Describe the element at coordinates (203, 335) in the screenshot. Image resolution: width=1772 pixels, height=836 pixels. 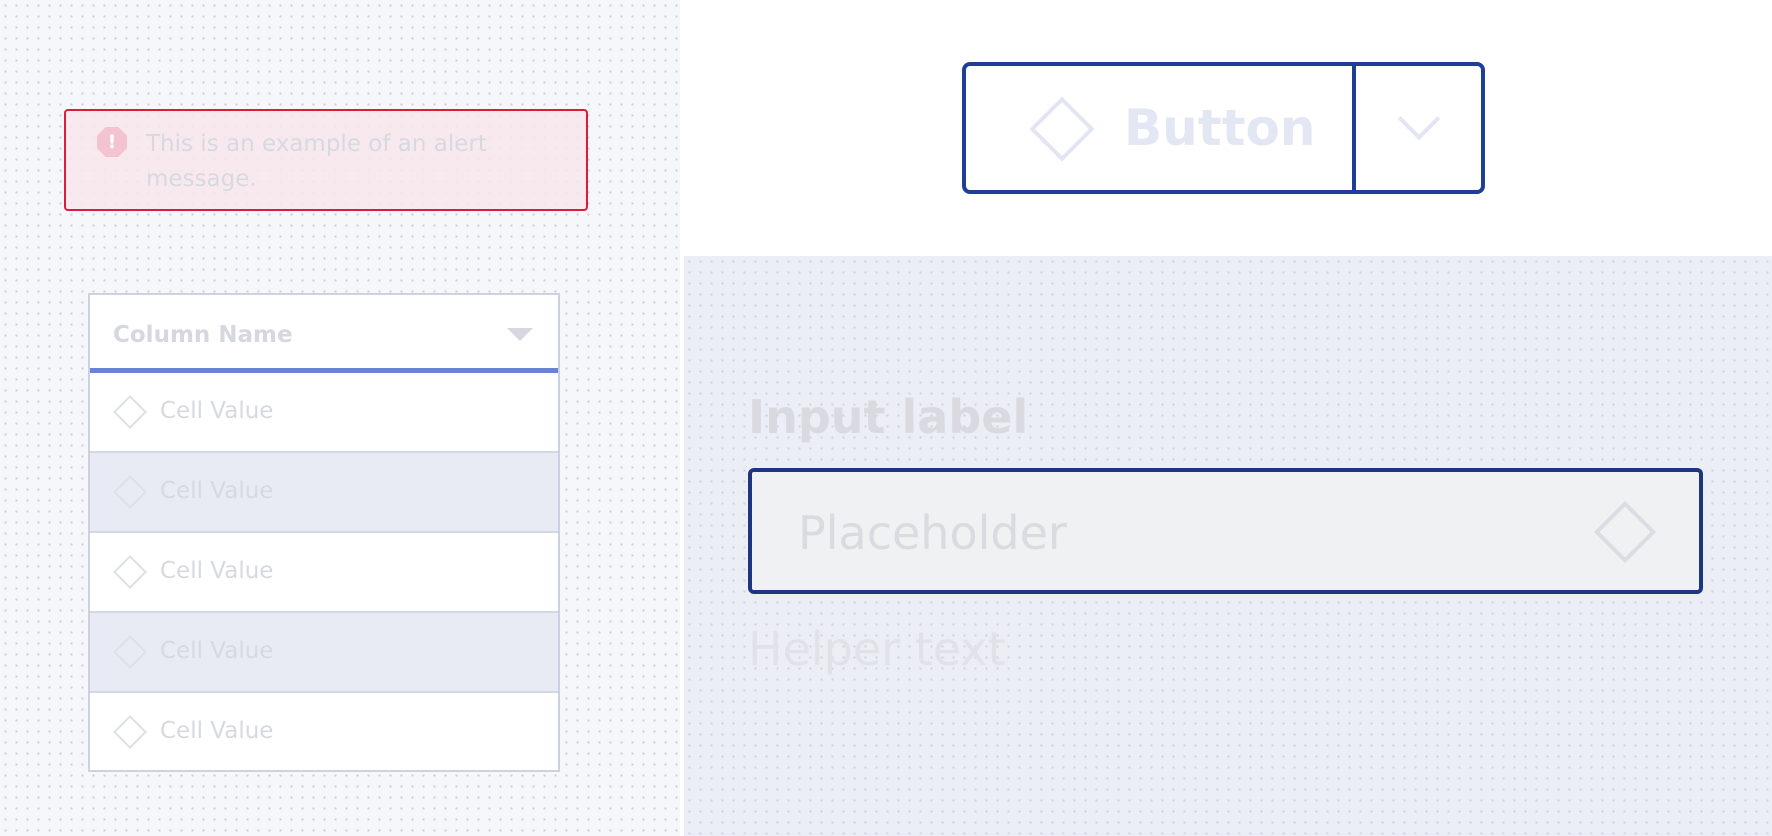
I see `column-header-label: Column Name` at that location.